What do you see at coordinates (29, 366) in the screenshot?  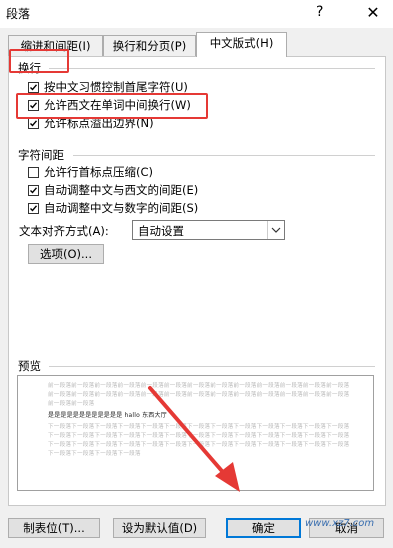 I see `preview-heading: 预览` at bounding box center [29, 366].